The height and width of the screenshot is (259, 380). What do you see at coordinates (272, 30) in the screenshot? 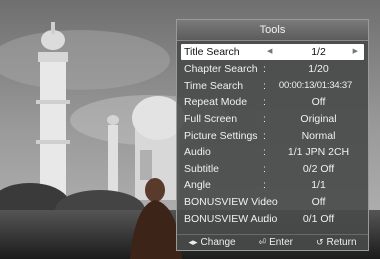
I see `tools-menu-title: Tools` at bounding box center [272, 30].